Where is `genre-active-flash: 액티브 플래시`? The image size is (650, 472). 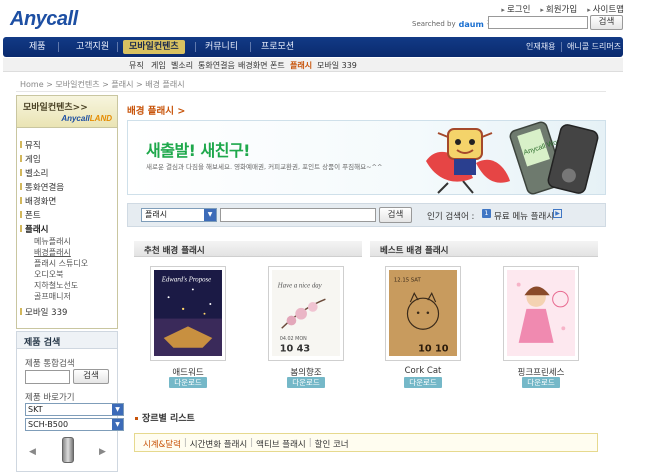 genre-active-flash: 액티브 플래시 is located at coordinates (281, 444).